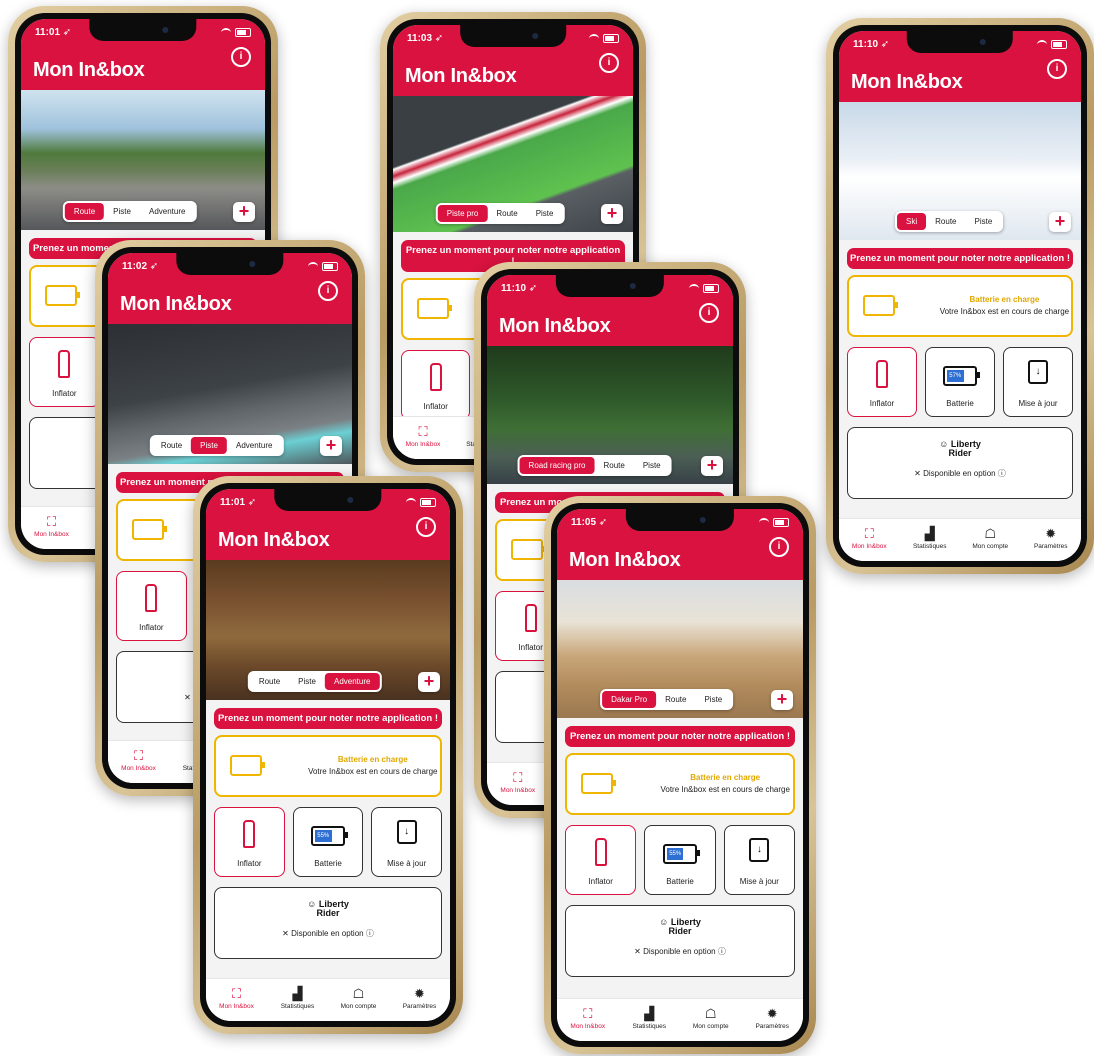 The width and height of the screenshot is (1094, 1056). Describe the element at coordinates (589, 522) in the screenshot. I see `status-time: 11:05 ➶` at that location.